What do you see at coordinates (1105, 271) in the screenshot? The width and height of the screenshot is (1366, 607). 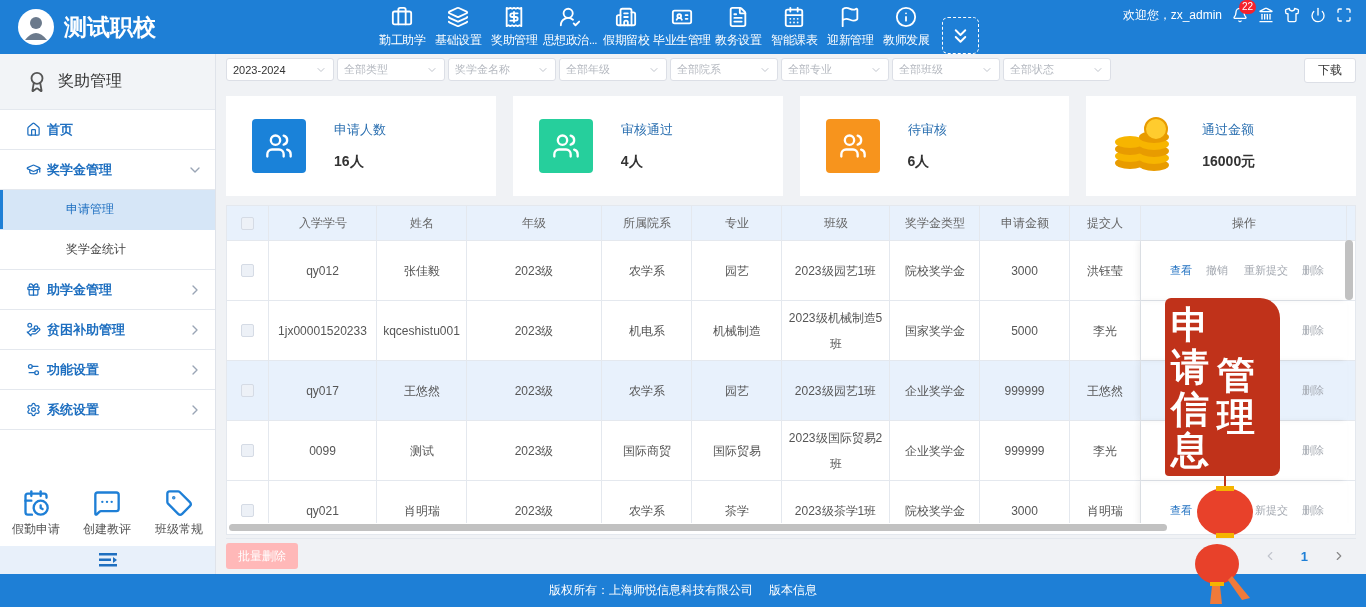 I see `table-cell-text: 洪钰莹` at bounding box center [1105, 271].